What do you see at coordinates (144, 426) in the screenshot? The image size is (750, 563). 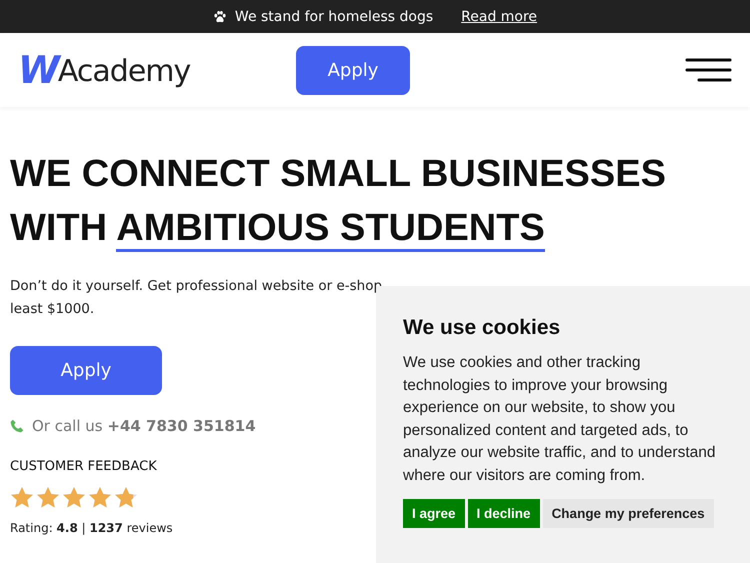 I see `call-text: Or call us +44 7830 351814` at bounding box center [144, 426].